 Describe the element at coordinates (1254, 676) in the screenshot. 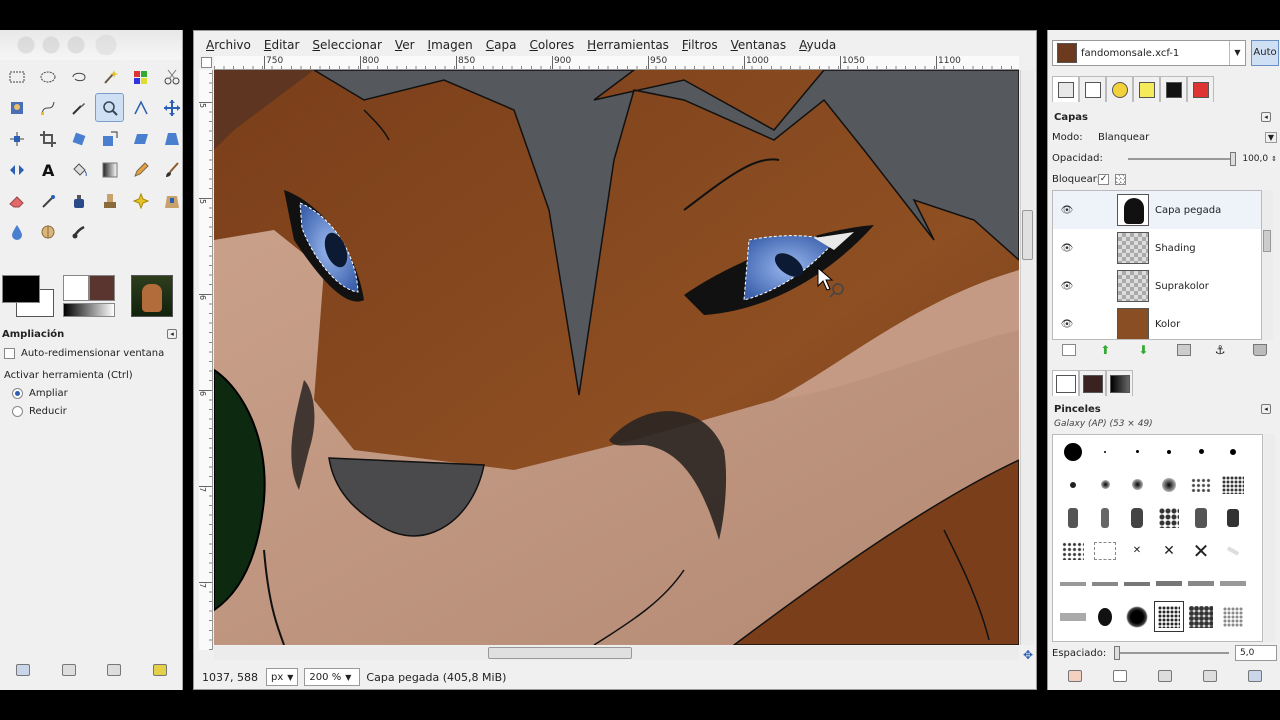

I see `refresh-brushes-icon` at that location.